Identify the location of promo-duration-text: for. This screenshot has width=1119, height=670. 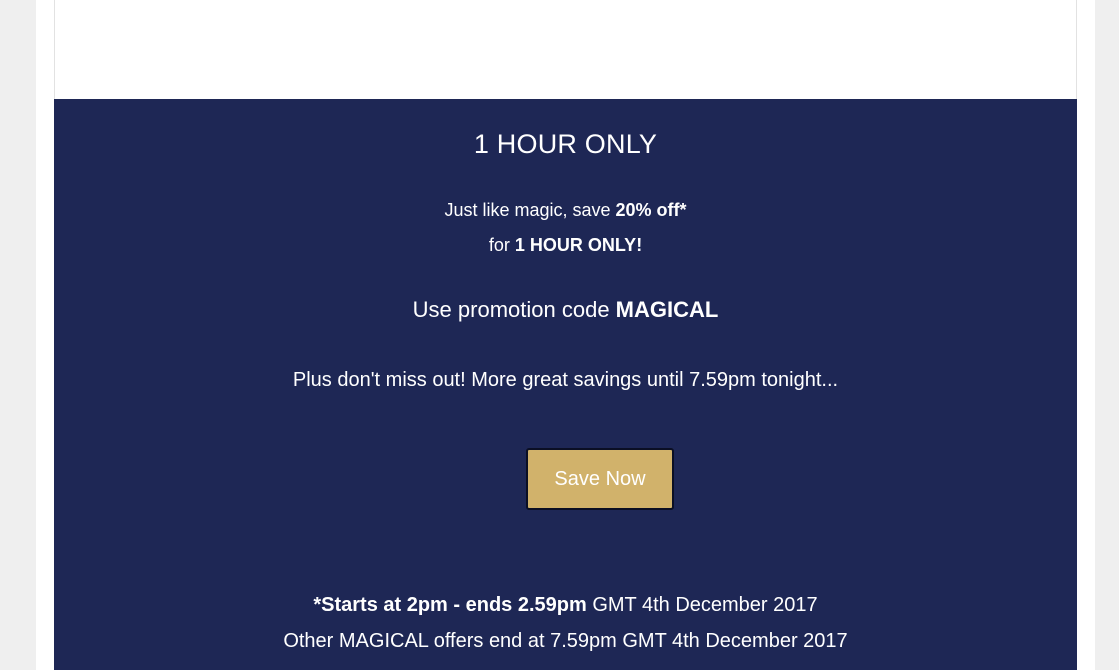
(501, 245).